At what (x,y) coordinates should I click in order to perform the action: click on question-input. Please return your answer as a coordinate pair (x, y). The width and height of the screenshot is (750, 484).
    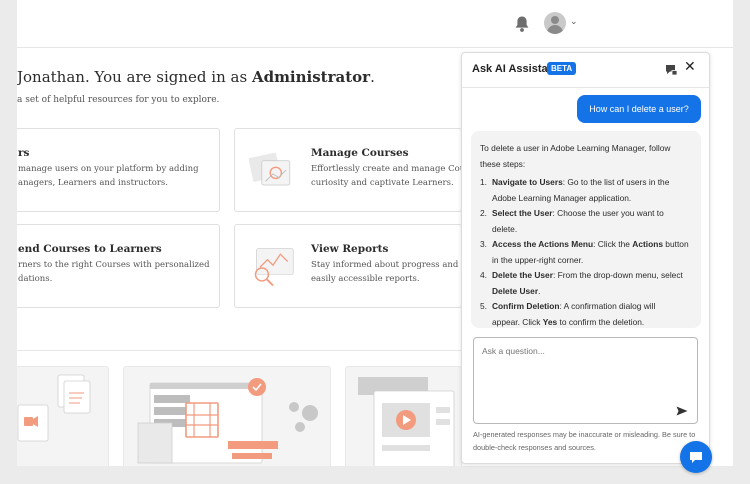
    Looking at the image, I should click on (585, 380).